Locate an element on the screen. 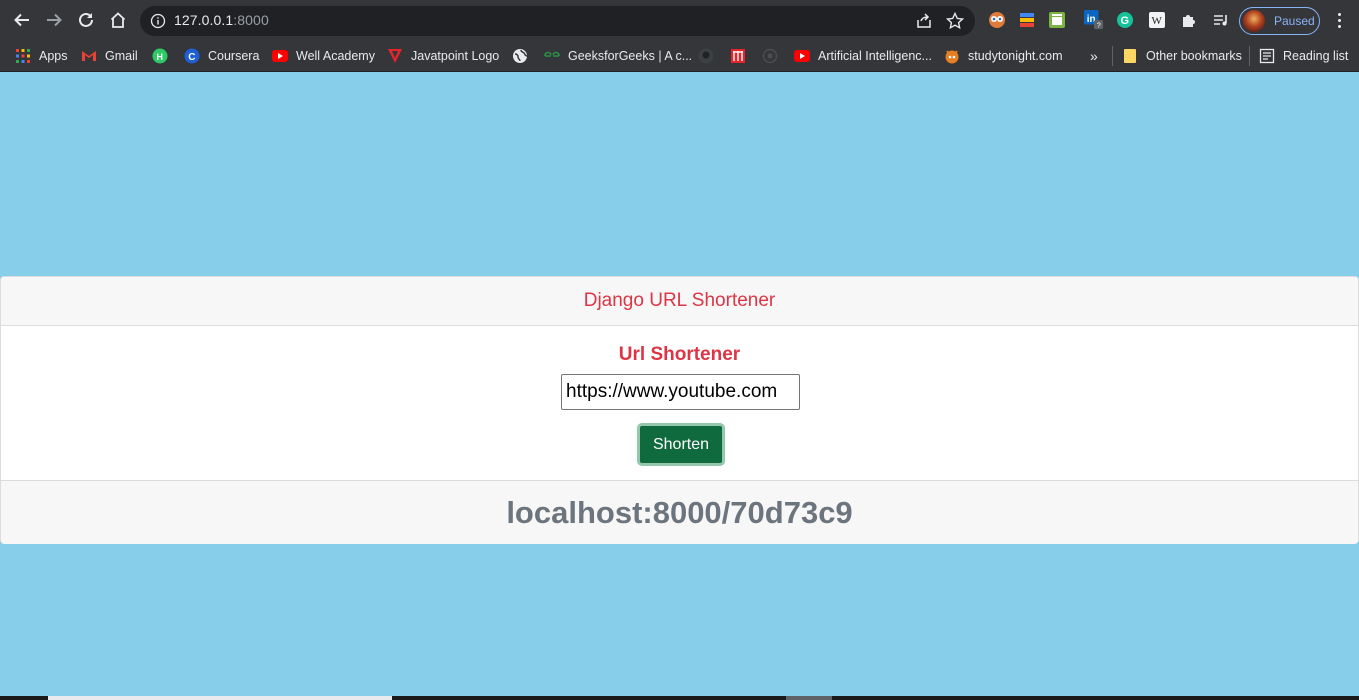 This screenshot has width=1359, height=700. bookmarks-overflow-button: » is located at coordinates (1094, 56).